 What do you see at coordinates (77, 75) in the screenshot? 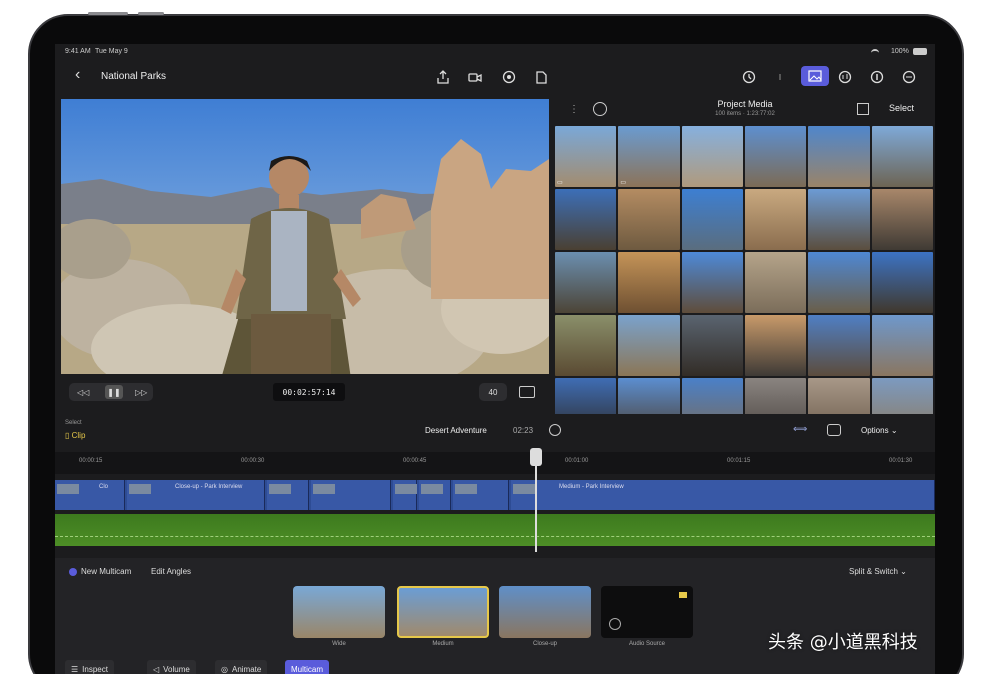
I see `back-button: ‹` at bounding box center [77, 75].